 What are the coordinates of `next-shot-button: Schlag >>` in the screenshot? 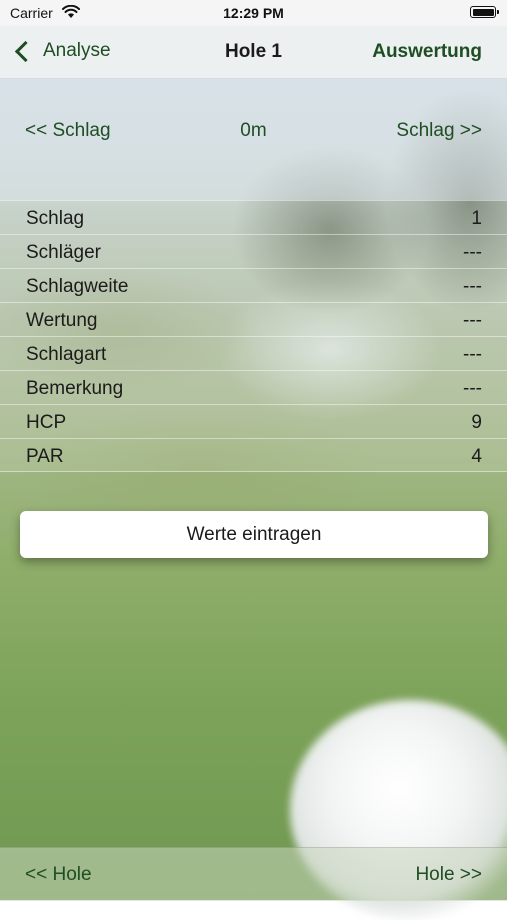 It's located at (439, 131).